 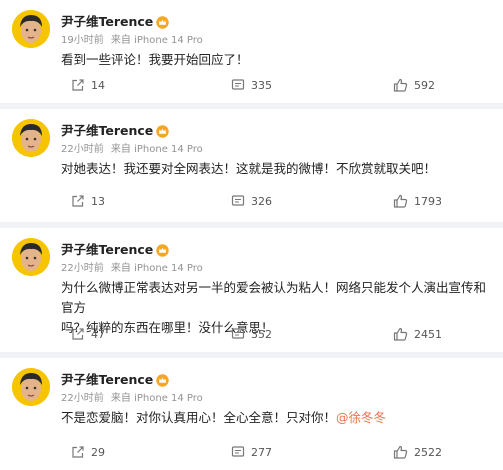 I want to click on post-text: 看到一些评论！我要开始回应了！, so click(x=277, y=60).